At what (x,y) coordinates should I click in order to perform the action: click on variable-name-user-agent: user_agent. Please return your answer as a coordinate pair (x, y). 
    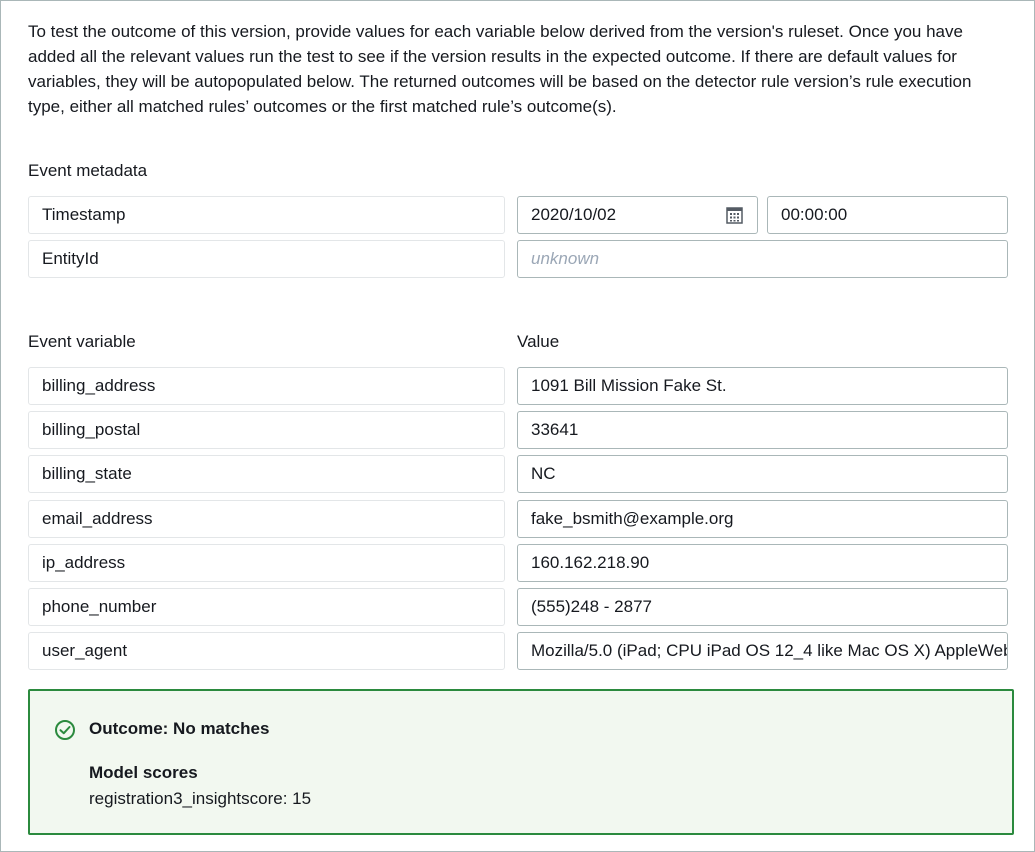
    Looking at the image, I should click on (266, 651).